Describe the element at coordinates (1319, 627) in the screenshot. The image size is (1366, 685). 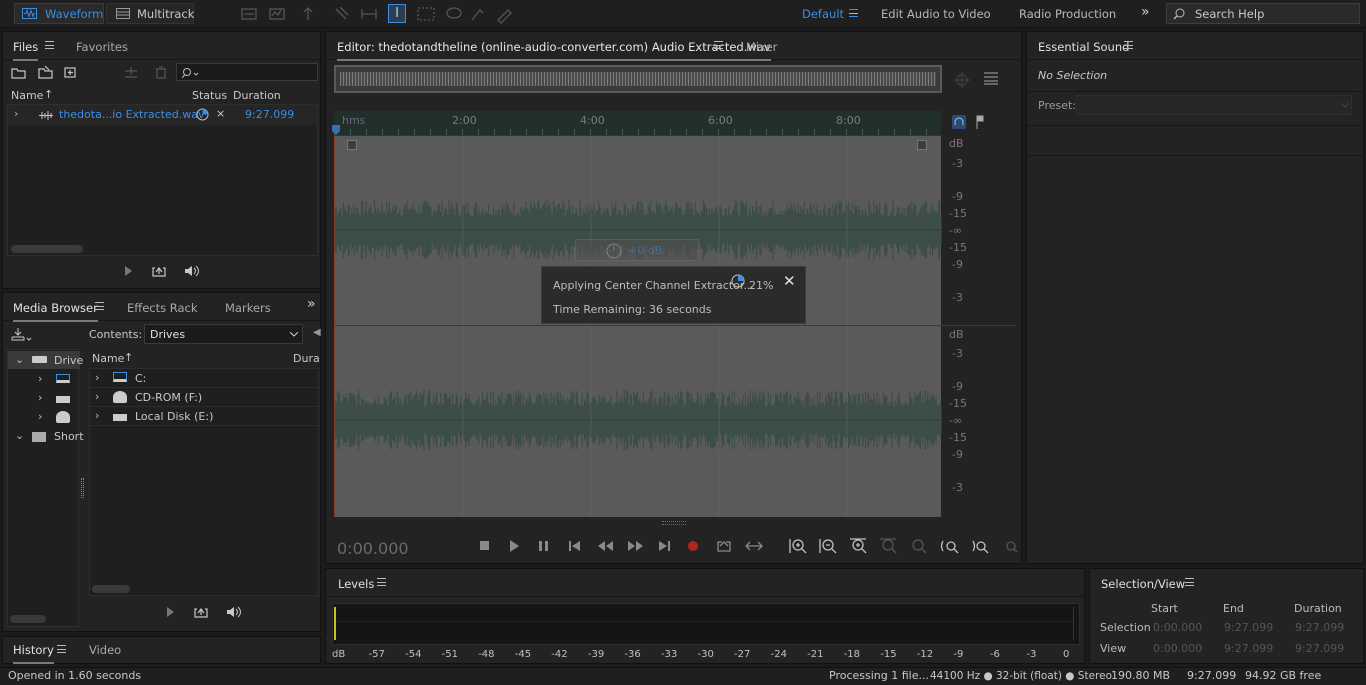
I see `selection-duration: 9:27.099` at that location.